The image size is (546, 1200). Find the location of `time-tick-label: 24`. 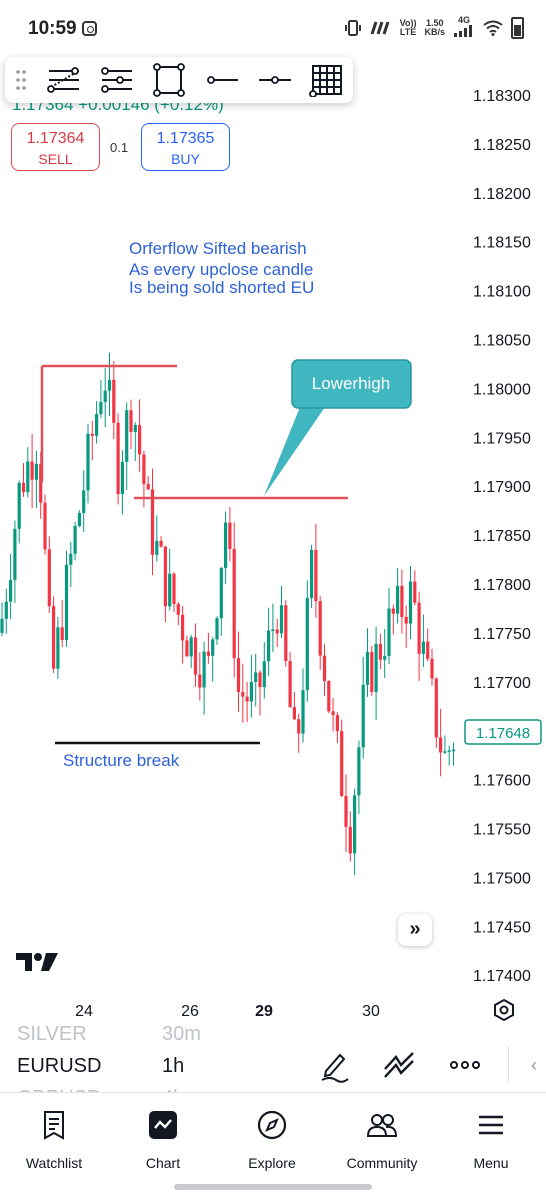

time-tick-label: 24 is located at coordinates (84, 1011).